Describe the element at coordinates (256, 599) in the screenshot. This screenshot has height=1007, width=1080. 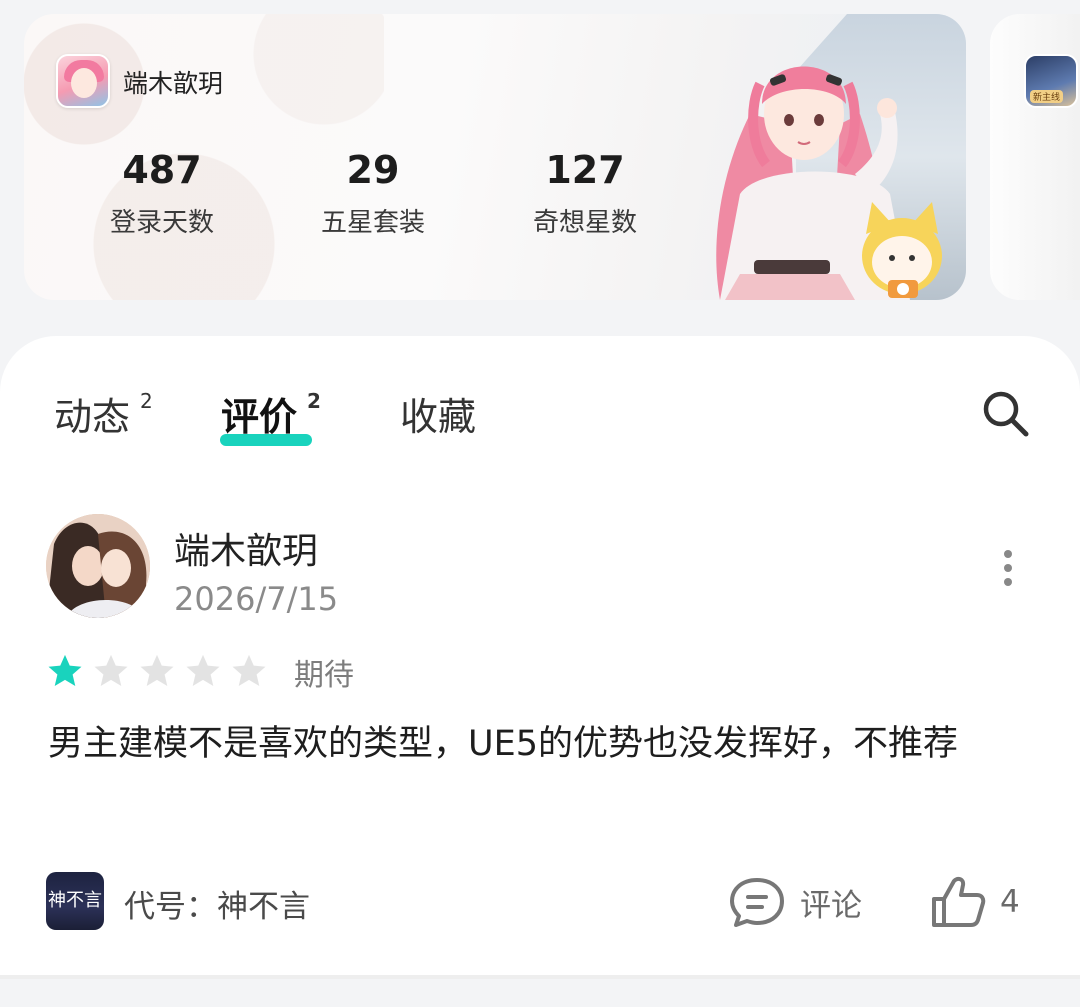
I see `review-date: 2026/7/15` at that location.